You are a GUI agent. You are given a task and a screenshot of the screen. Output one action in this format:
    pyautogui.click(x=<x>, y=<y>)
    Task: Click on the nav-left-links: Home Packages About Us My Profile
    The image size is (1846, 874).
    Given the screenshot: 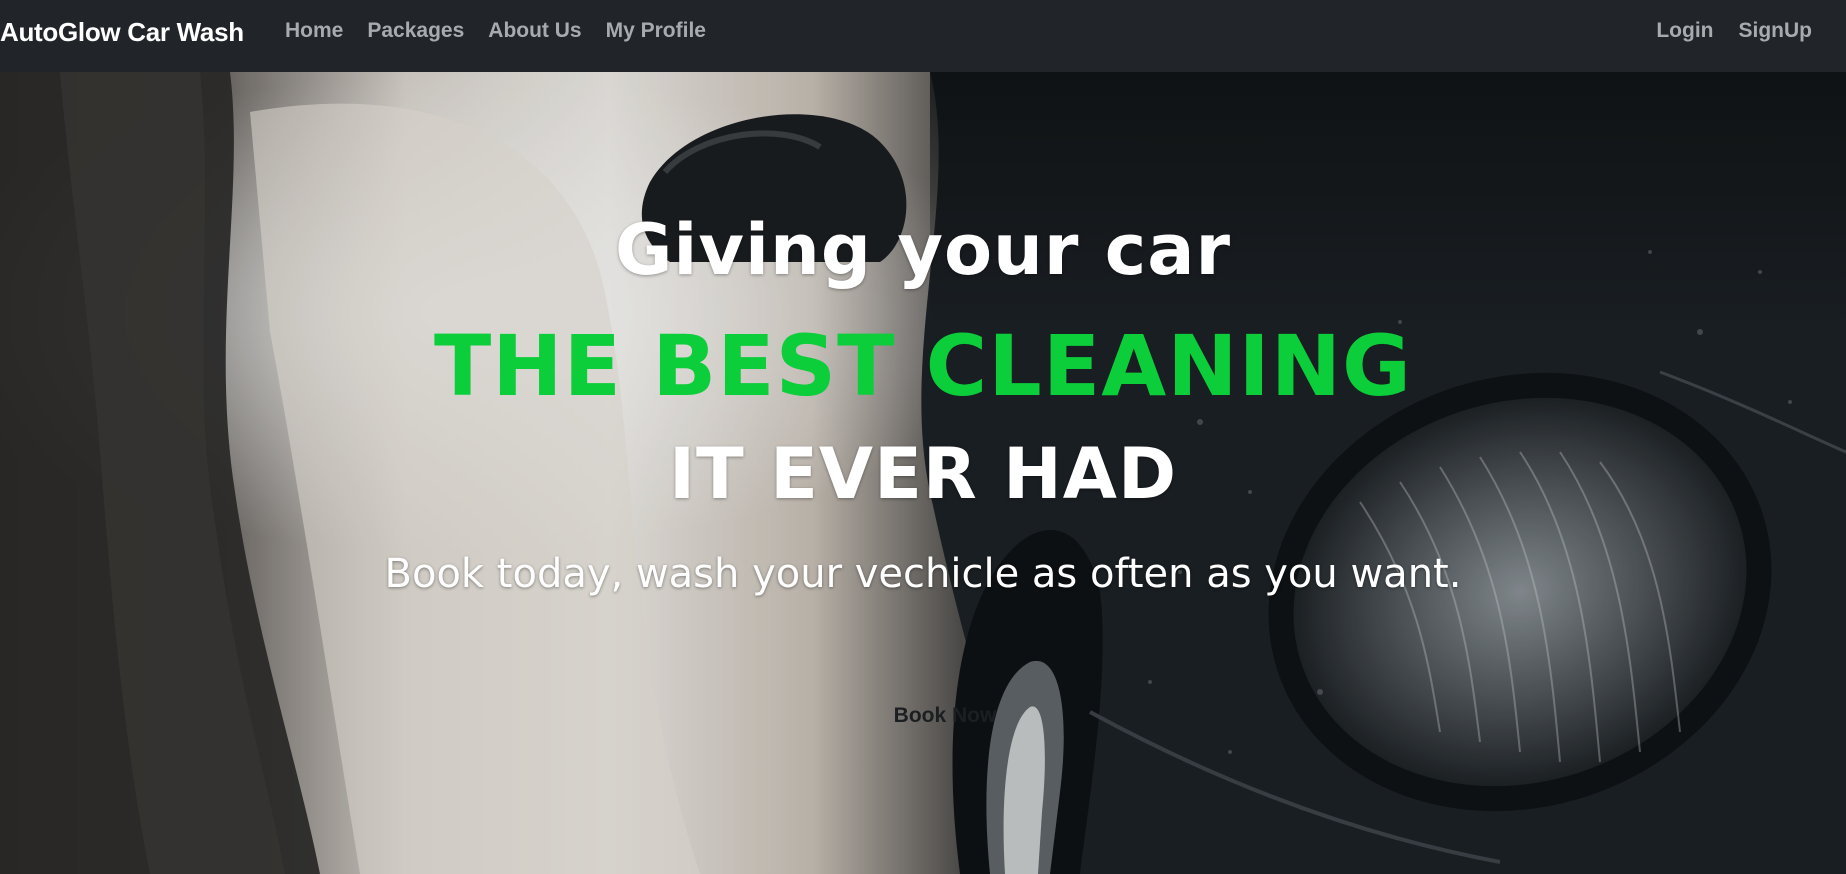 What is the action you would take?
    pyautogui.click(x=507, y=31)
    